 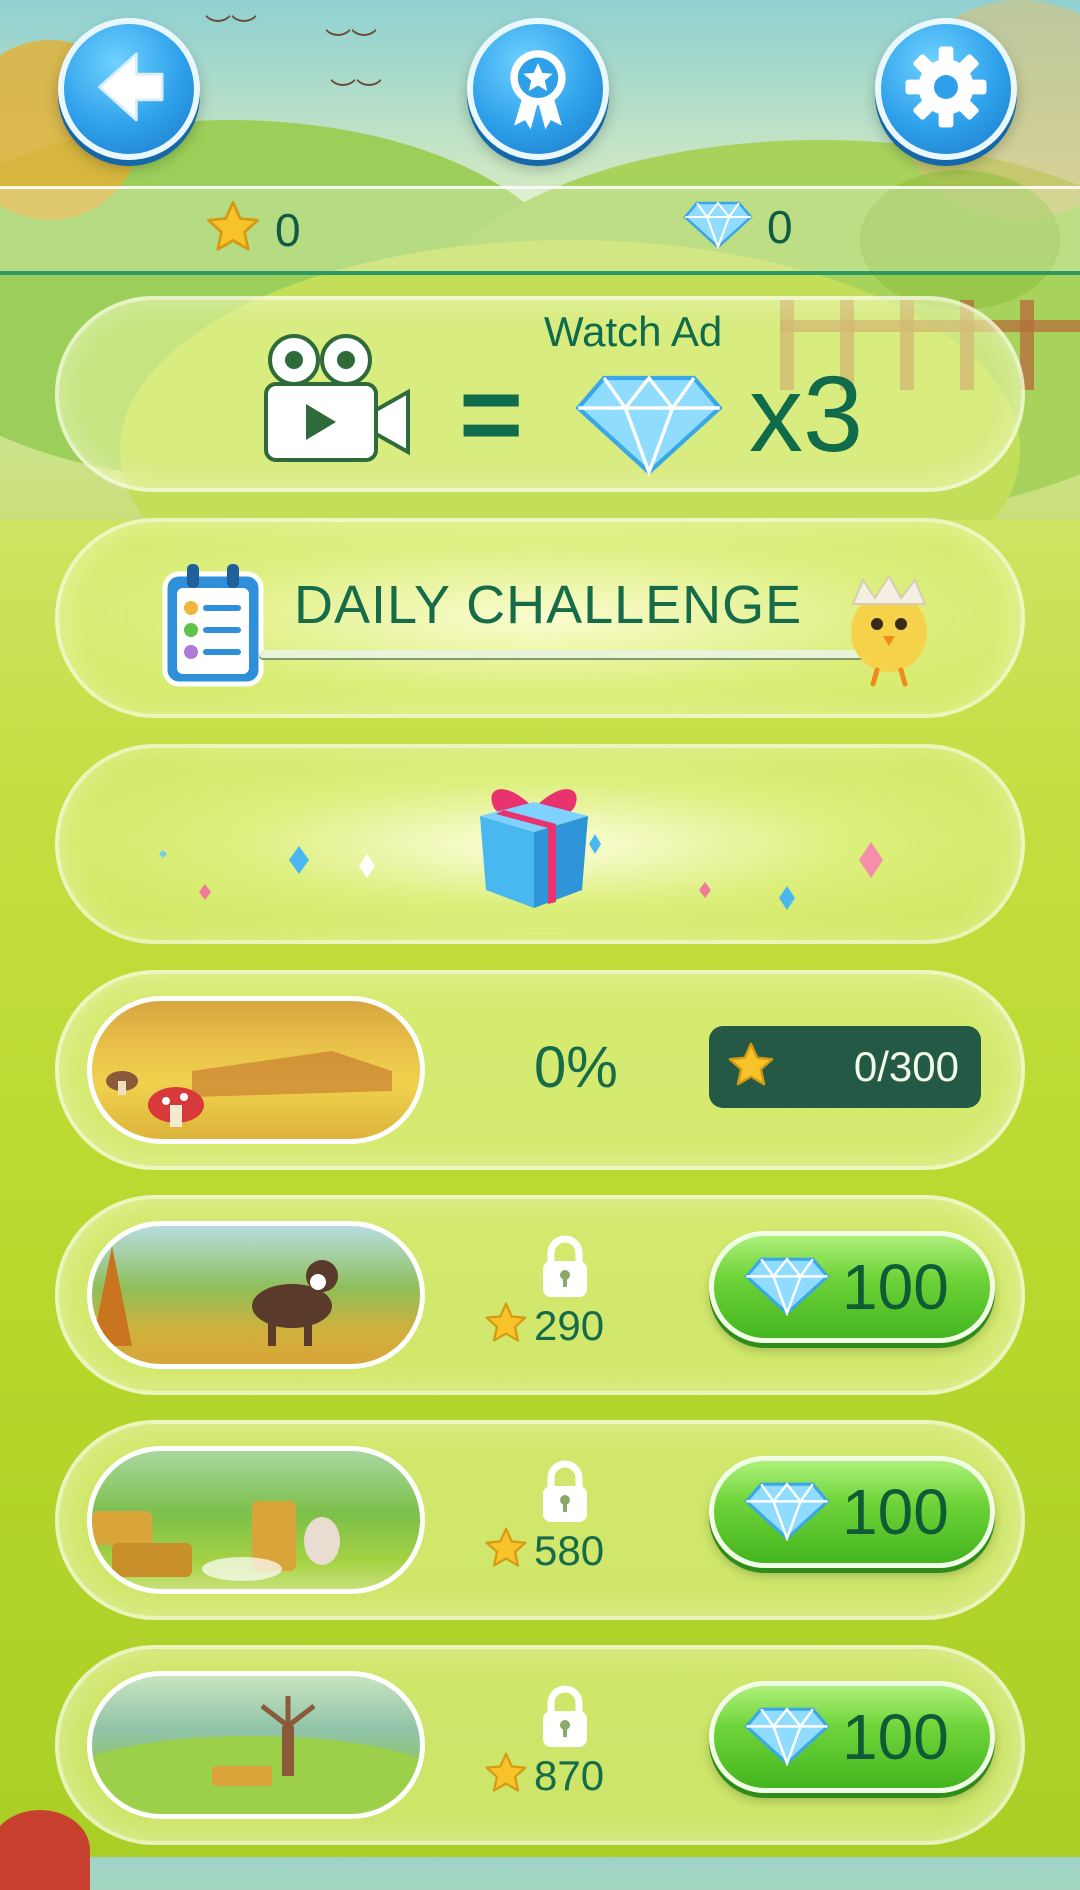 I want to click on level-row: 870 100, so click(x=540, y=1745).